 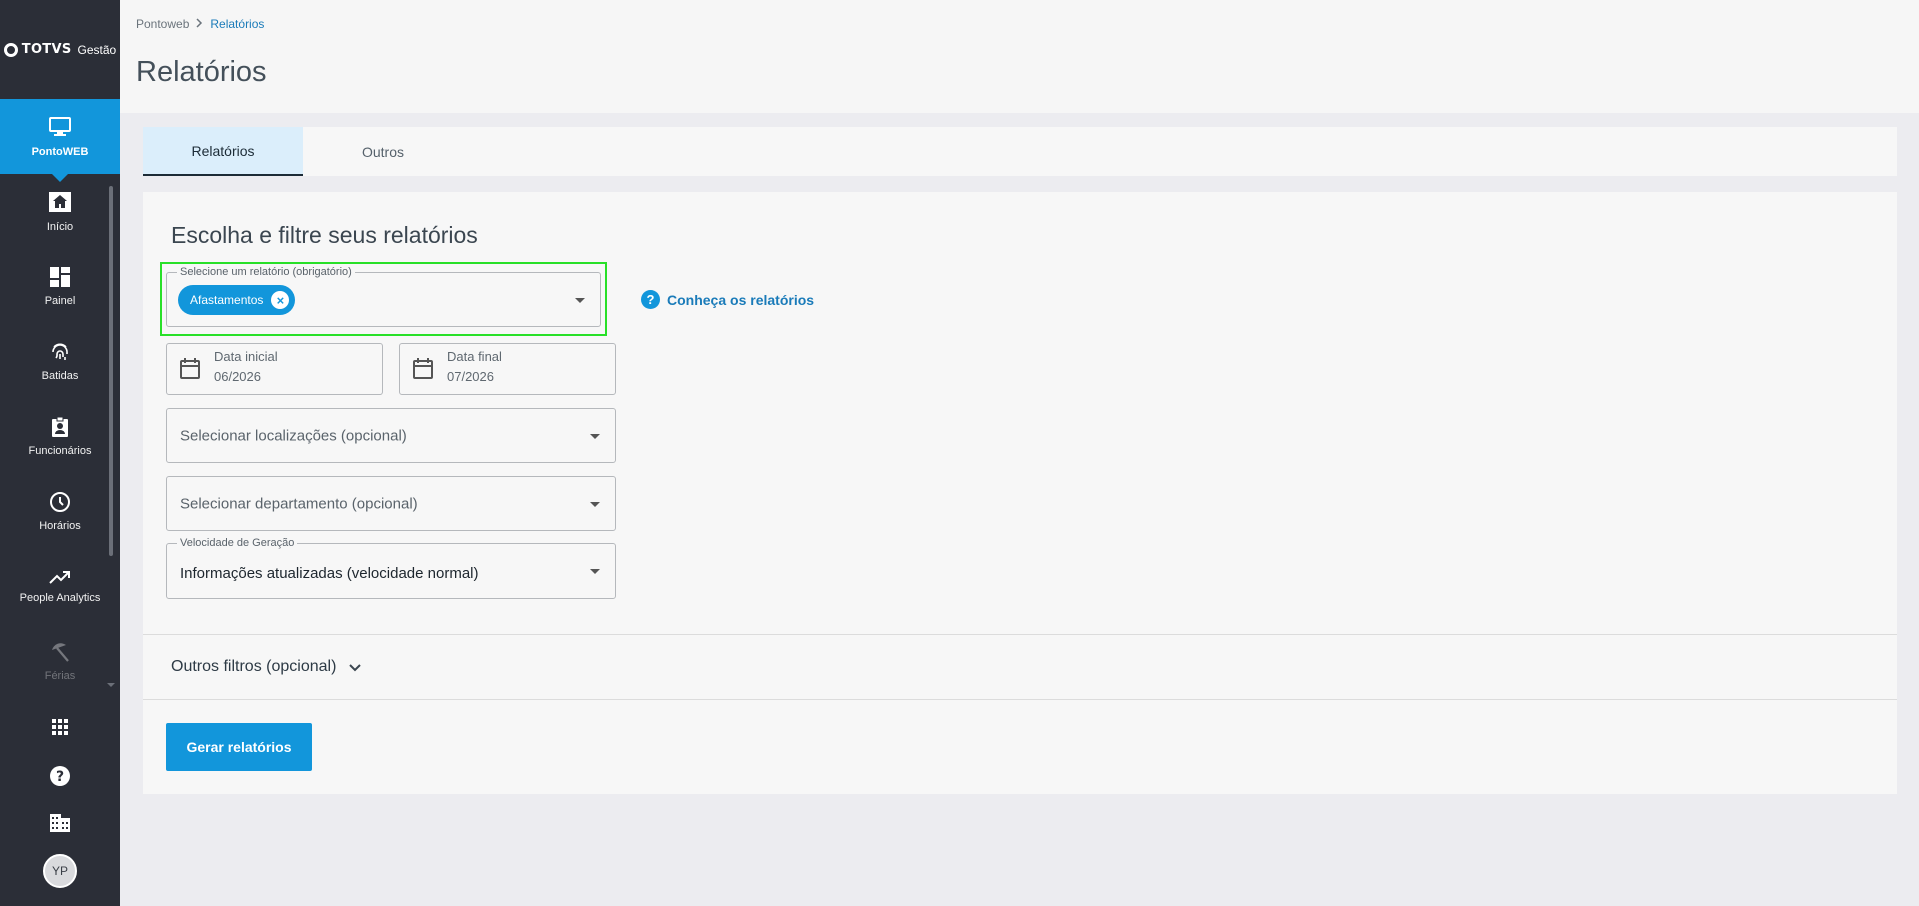 What do you see at coordinates (60, 351) in the screenshot?
I see `fingerprint-icon` at bounding box center [60, 351].